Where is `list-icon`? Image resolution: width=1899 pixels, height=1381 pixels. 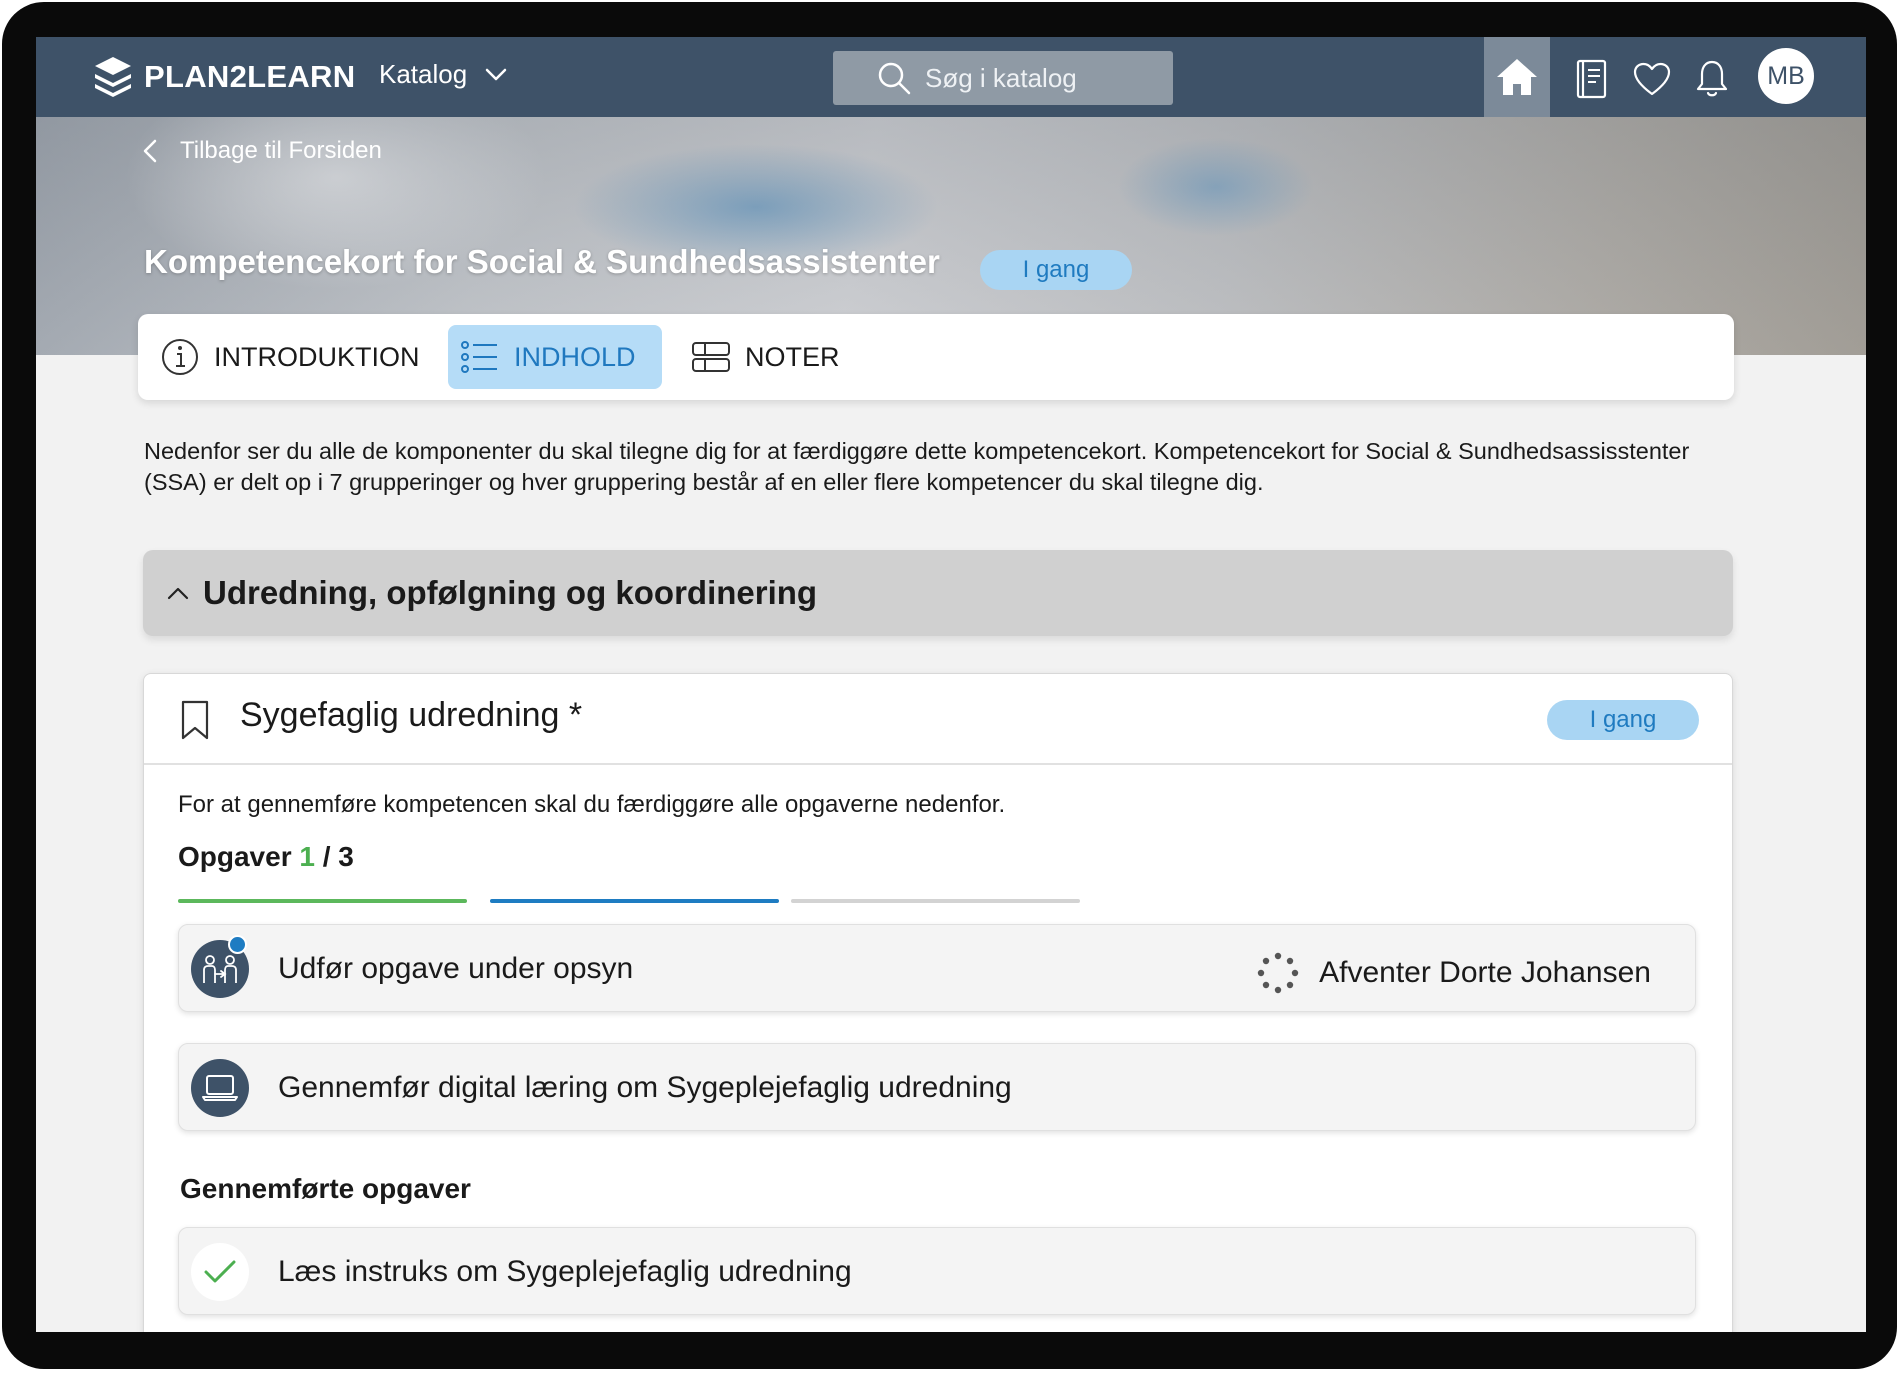
list-icon is located at coordinates (479, 357).